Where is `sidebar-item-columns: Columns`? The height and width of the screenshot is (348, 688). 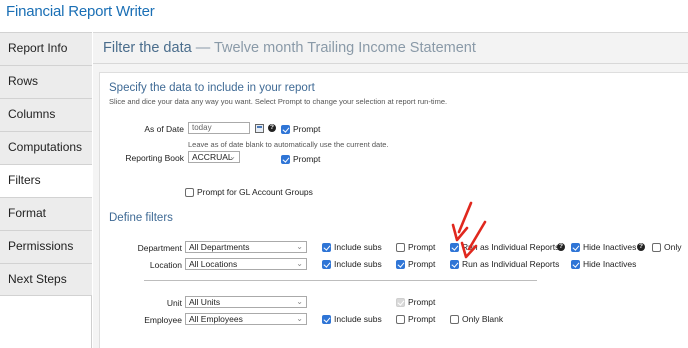 sidebar-item-columns: Columns is located at coordinates (46, 114).